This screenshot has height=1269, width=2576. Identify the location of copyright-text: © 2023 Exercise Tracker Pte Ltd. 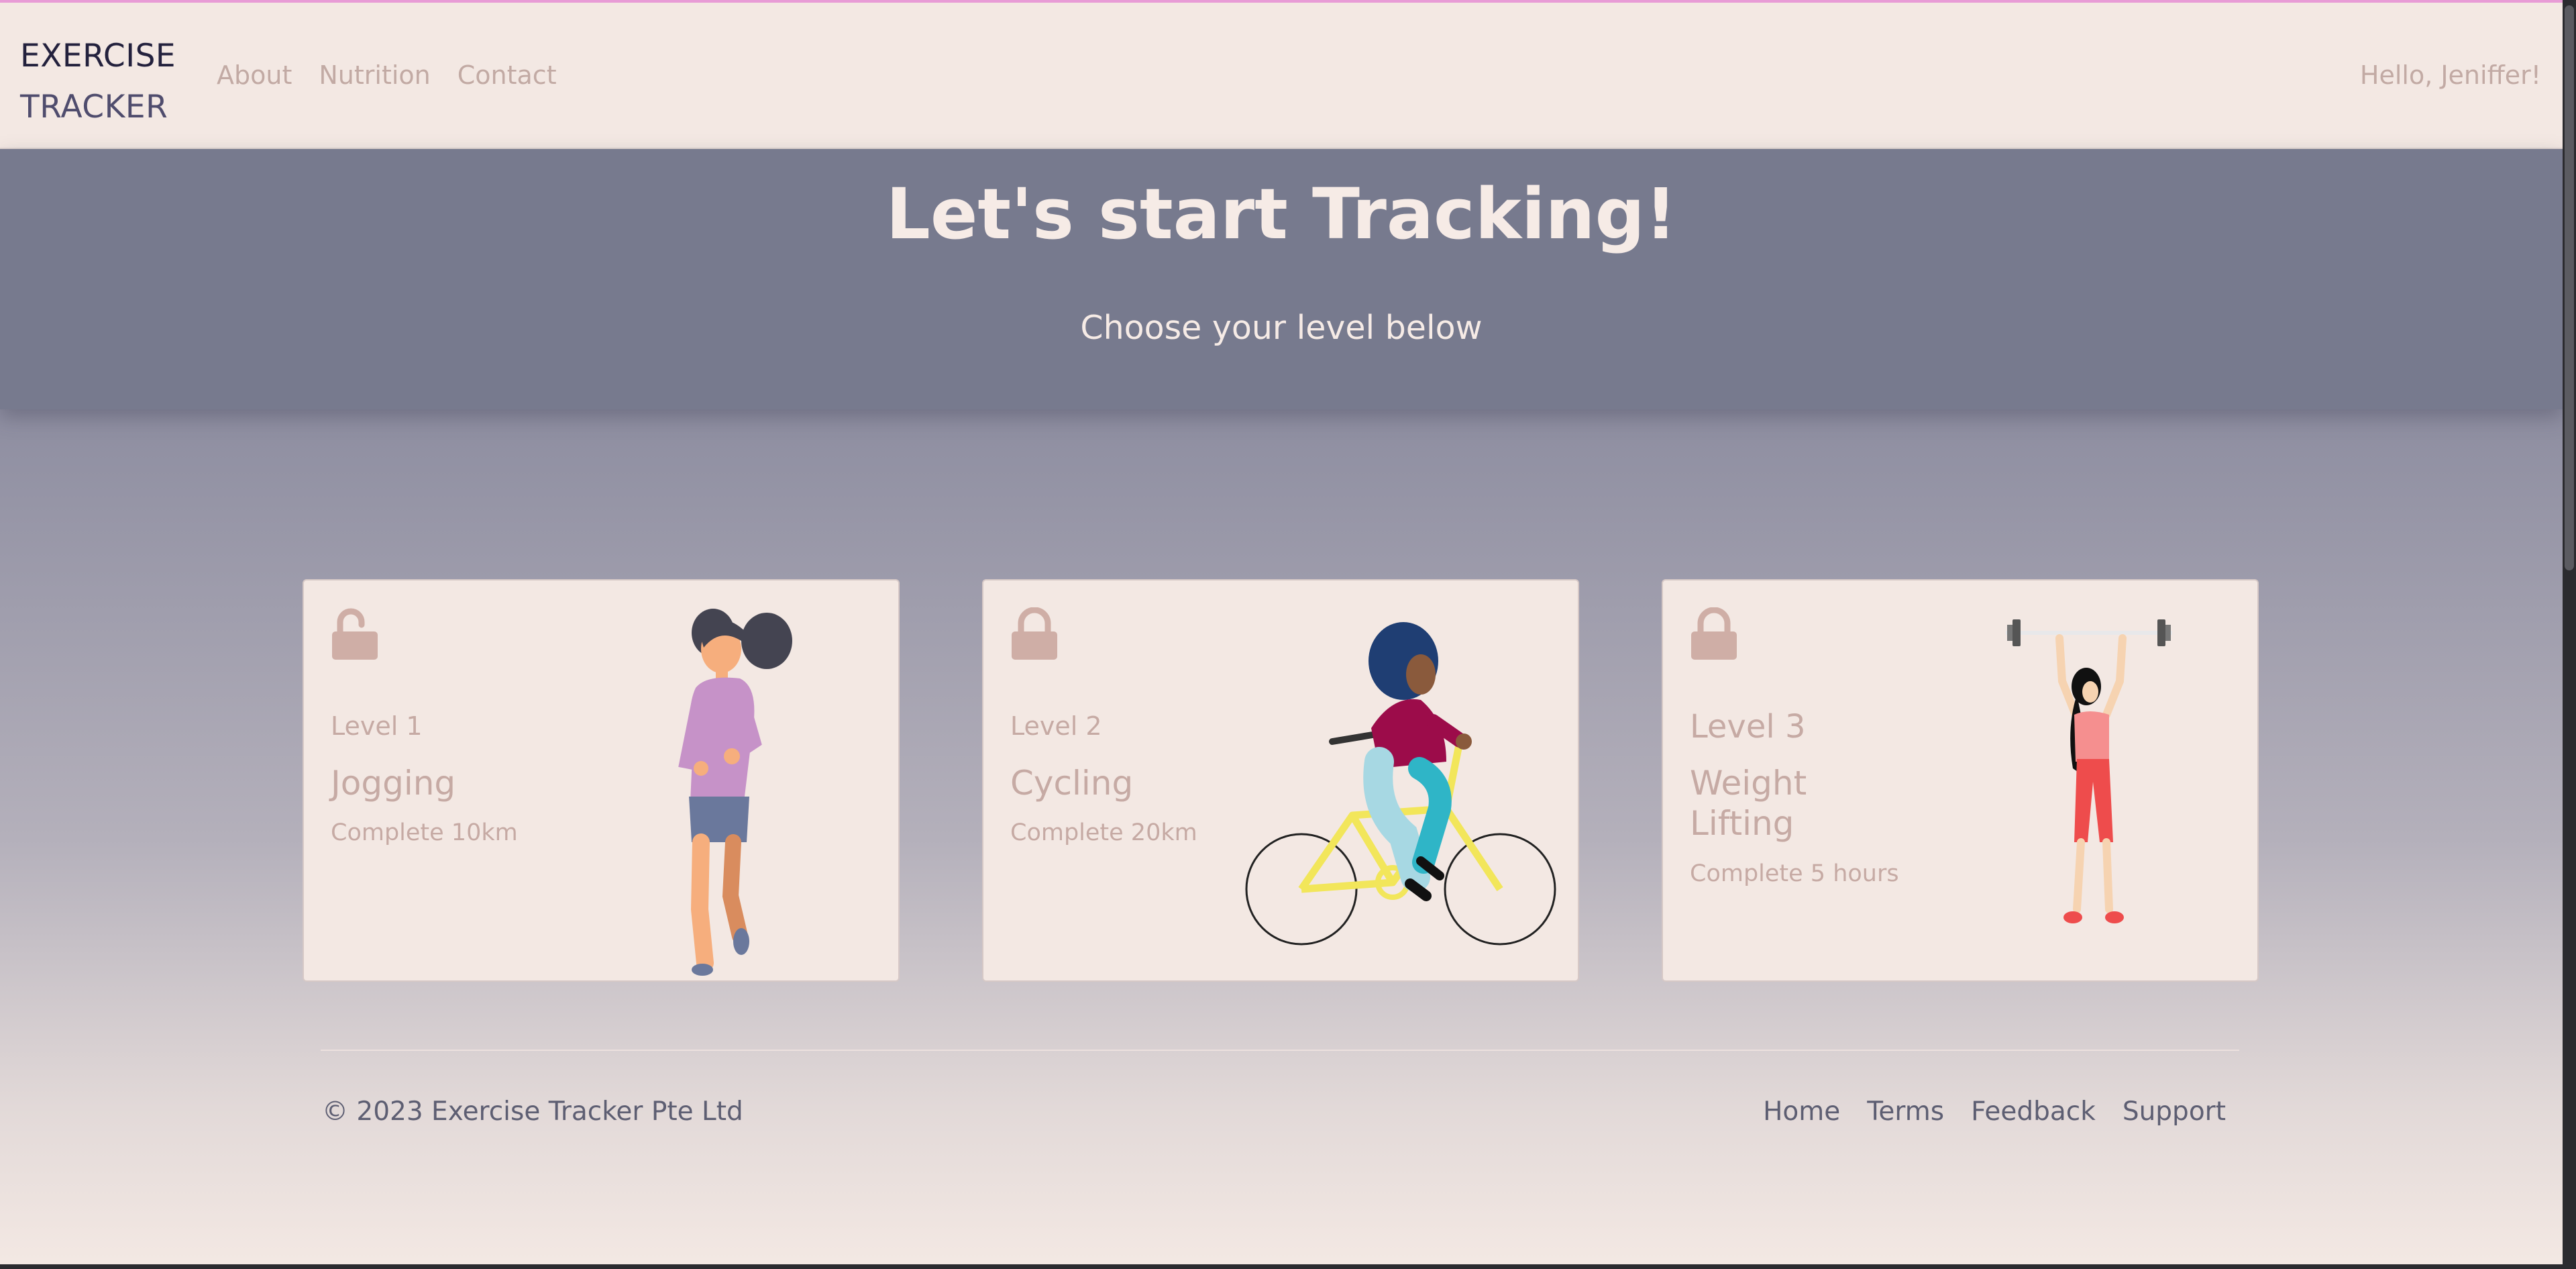
(532, 1112).